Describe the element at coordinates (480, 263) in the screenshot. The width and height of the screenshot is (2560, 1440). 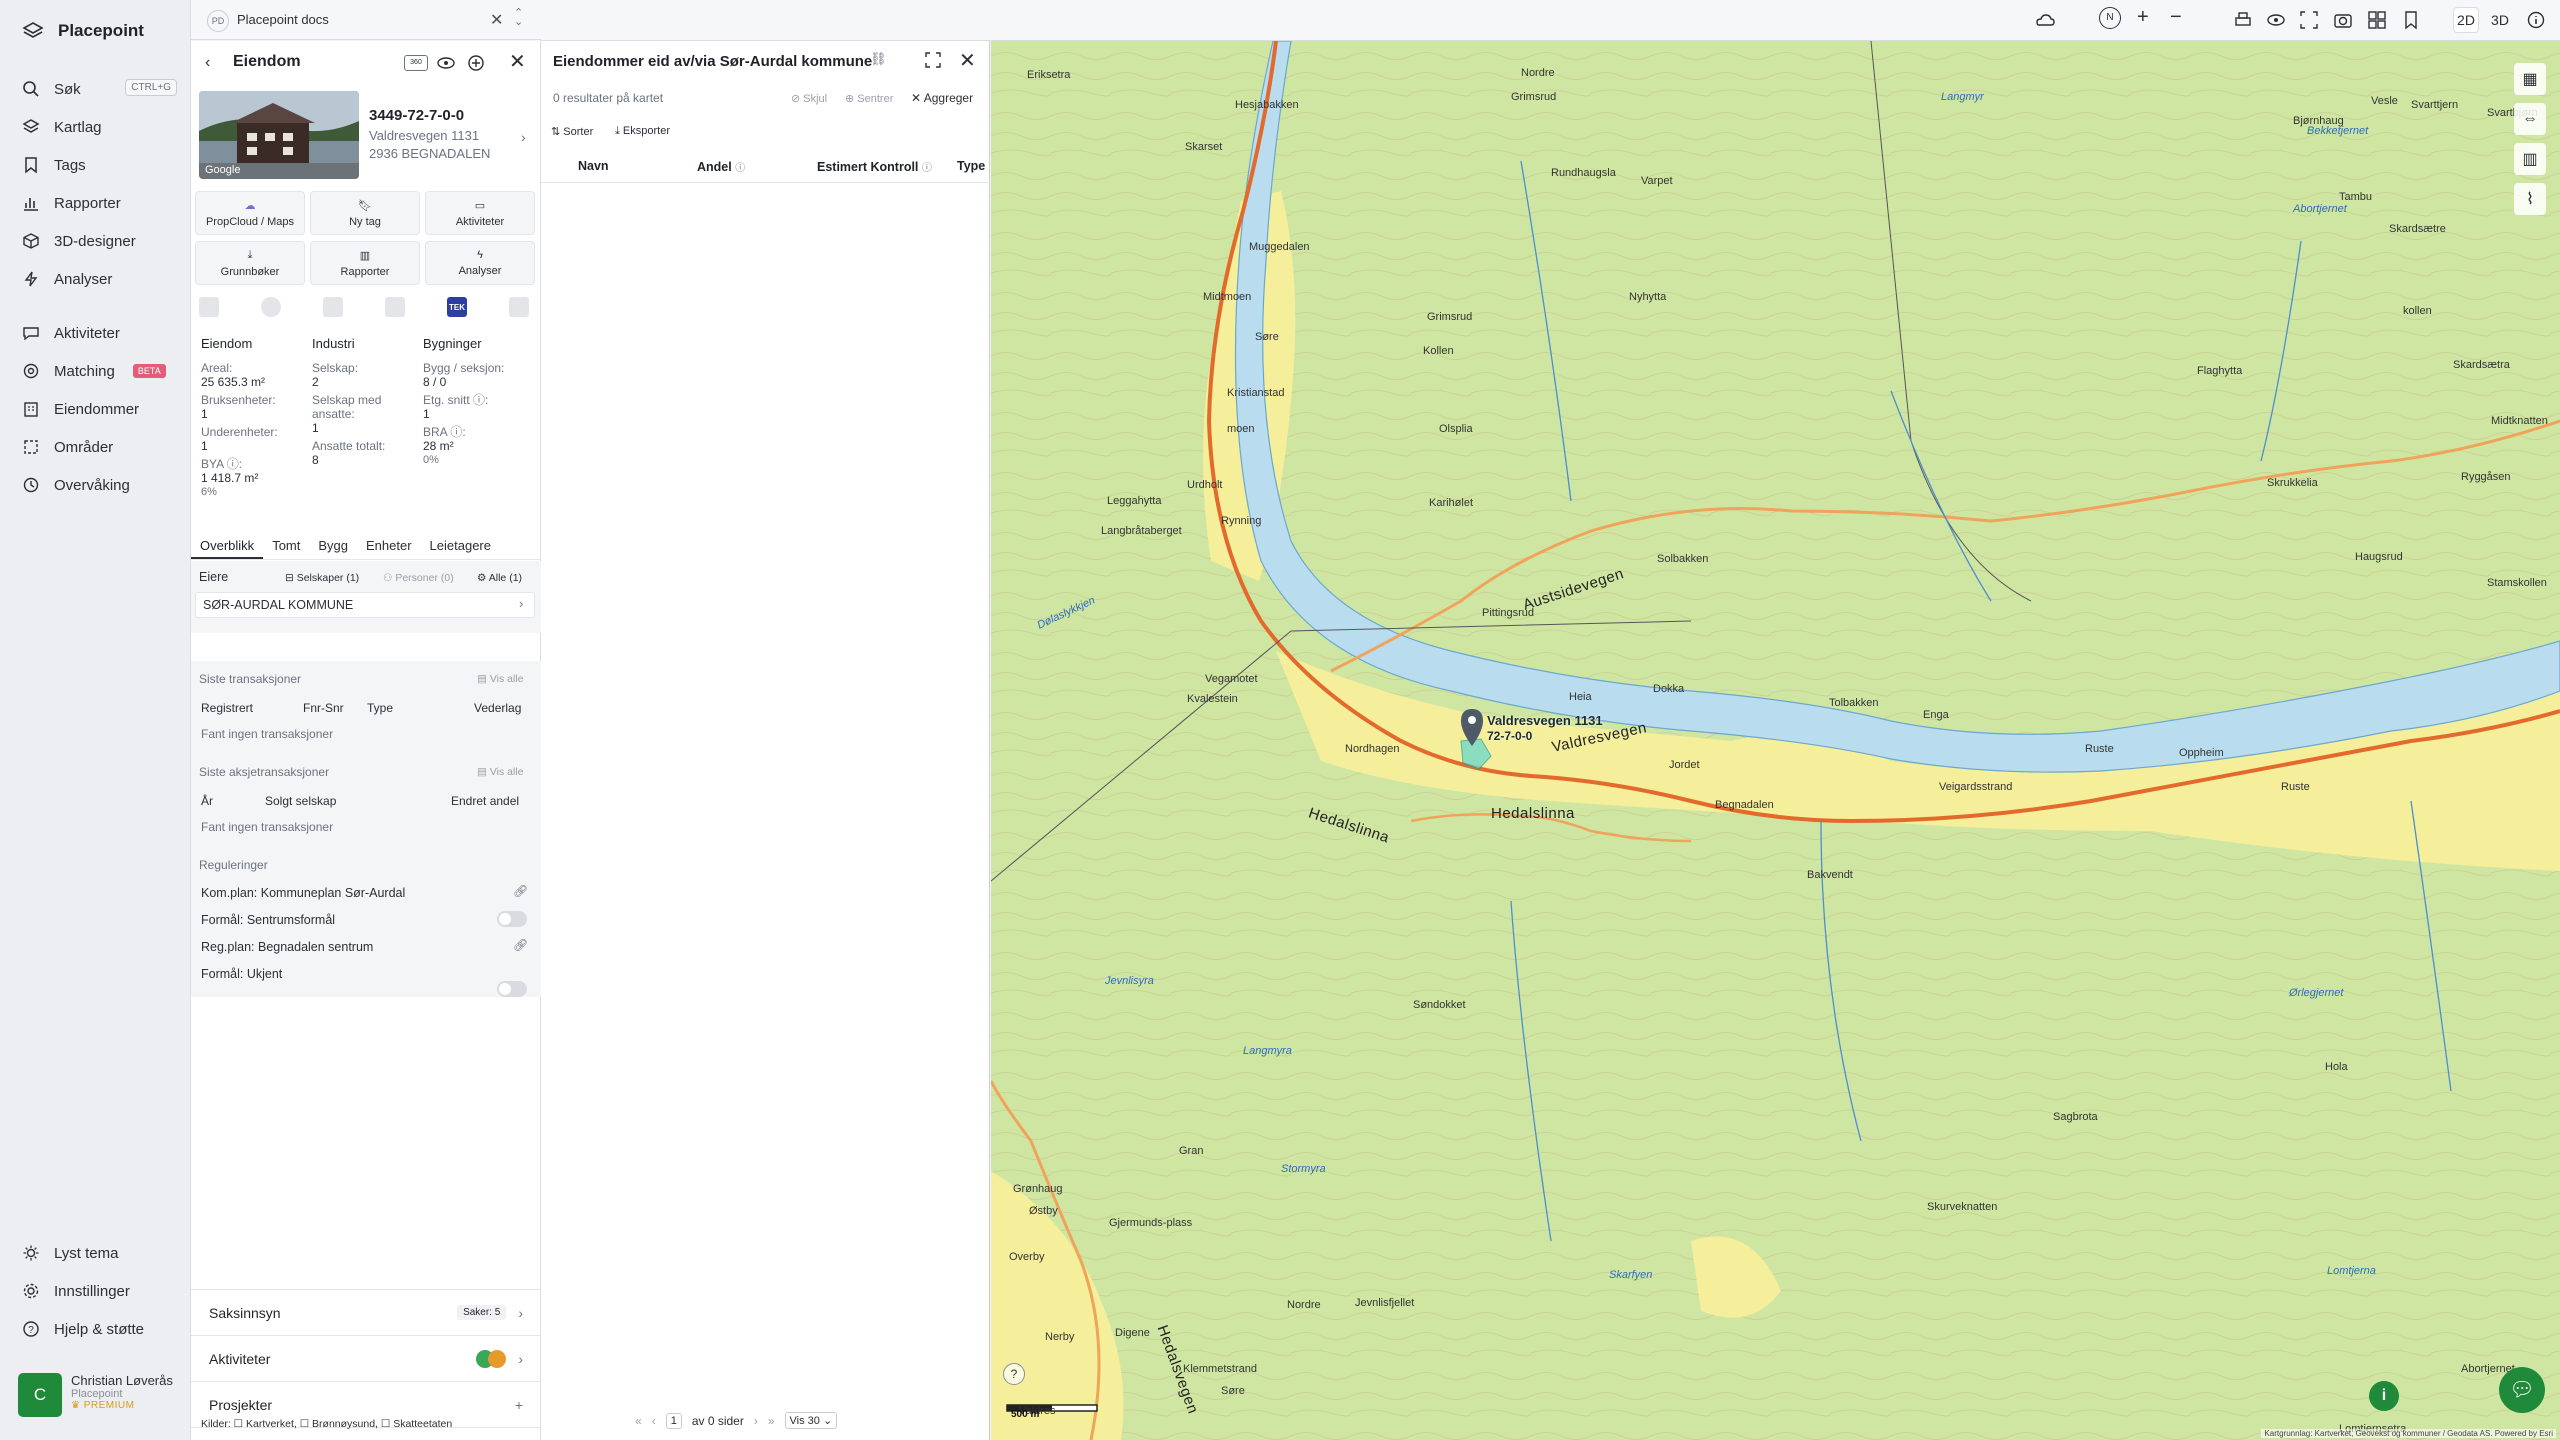
I see `analyses-button: ϟ Analyser` at that location.